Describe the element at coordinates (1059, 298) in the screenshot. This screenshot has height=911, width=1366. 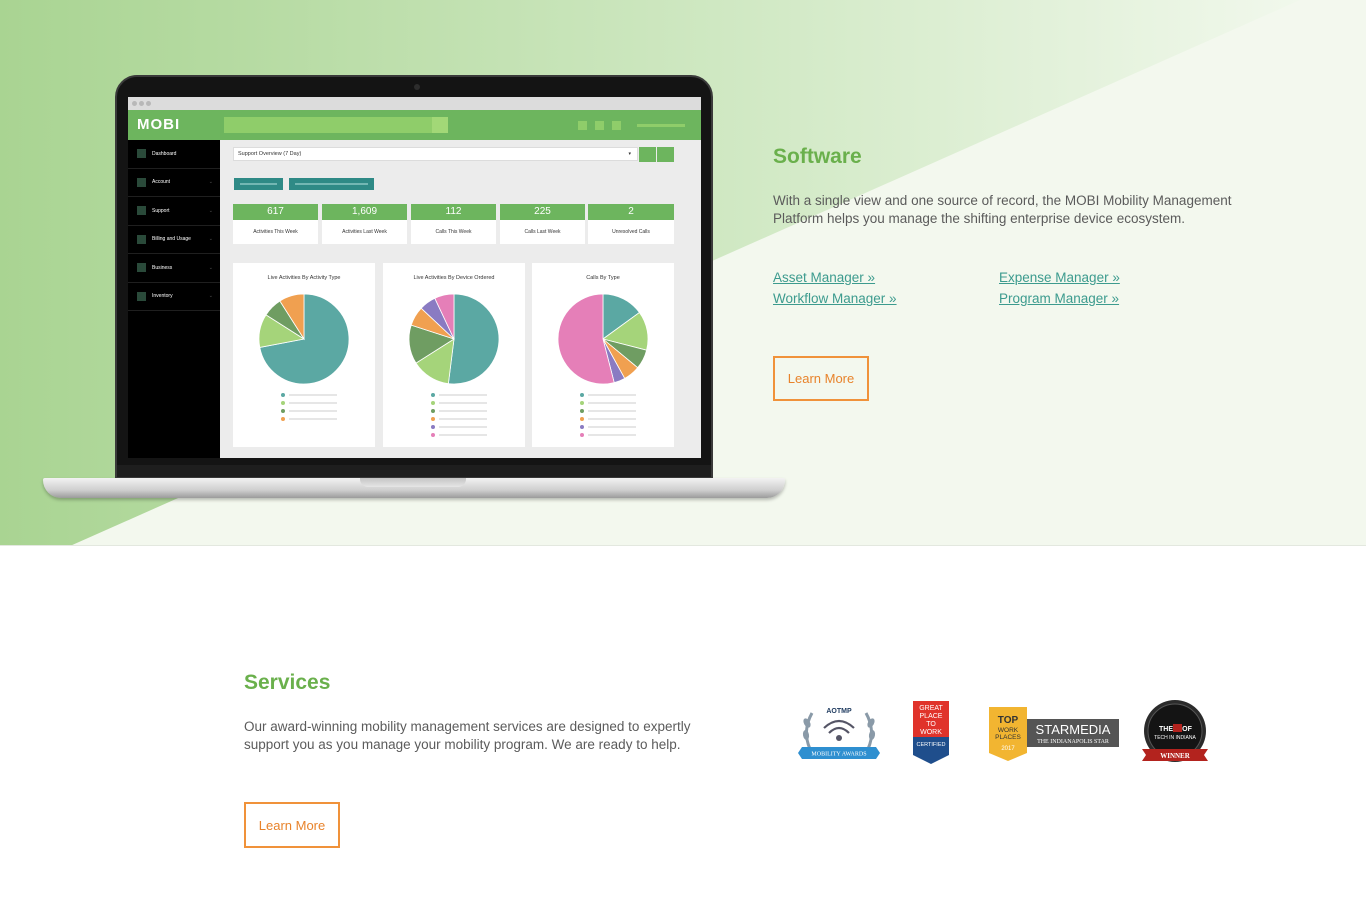
I see `program-manager-link: Program Manager »` at that location.